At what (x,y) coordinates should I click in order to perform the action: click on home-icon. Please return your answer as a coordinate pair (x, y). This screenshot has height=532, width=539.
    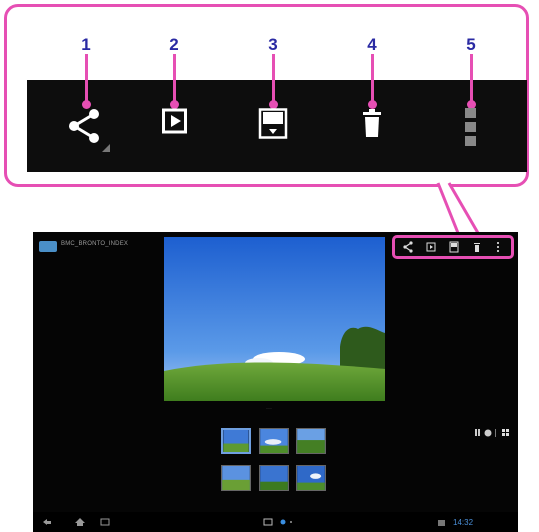
    Looking at the image, I should click on (80, 522).